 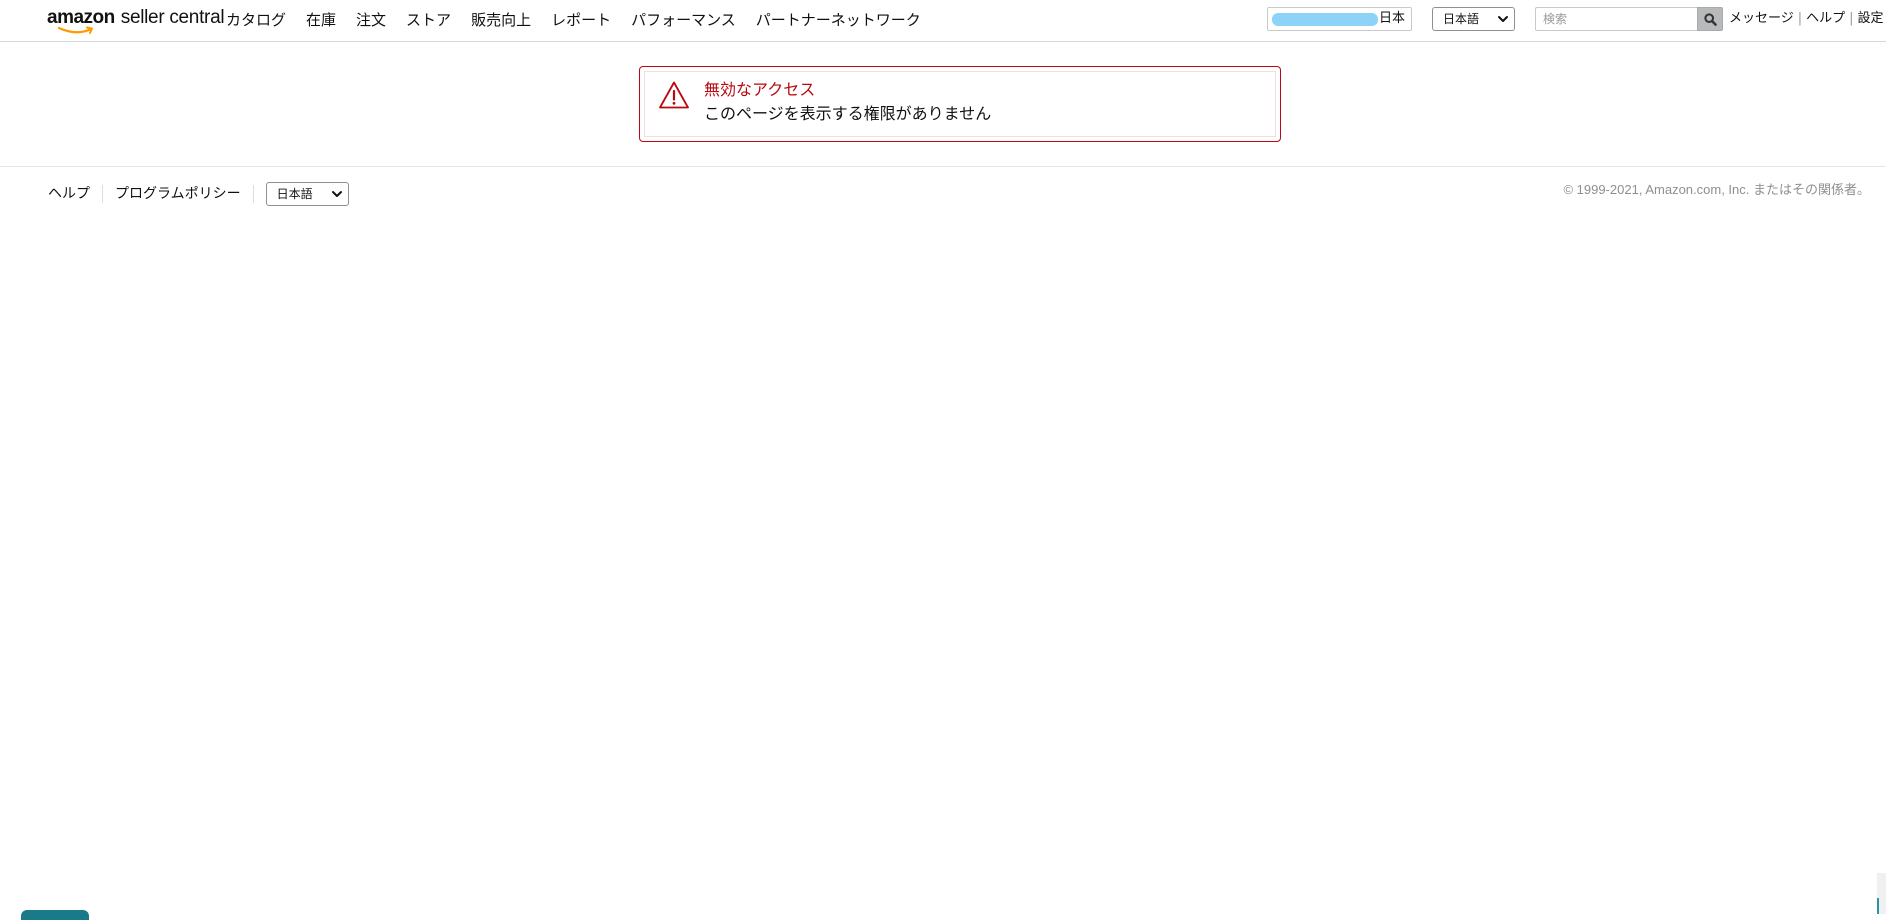 I want to click on nav-item-performance: パフォーマンス, so click(x=683, y=20).